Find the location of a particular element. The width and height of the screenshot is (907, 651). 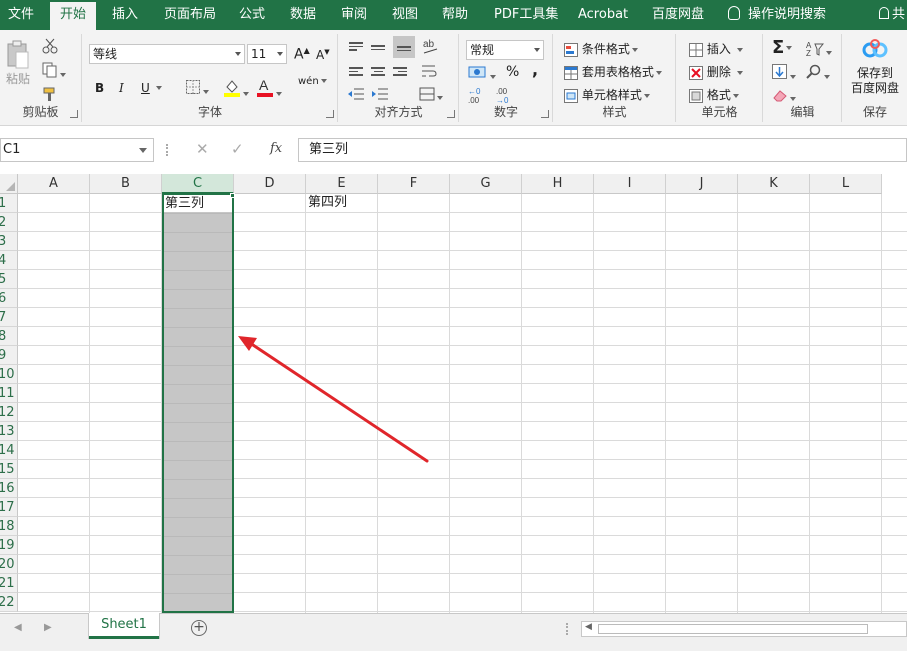

prev-sheet-icon: ◀ is located at coordinates (18, 627).